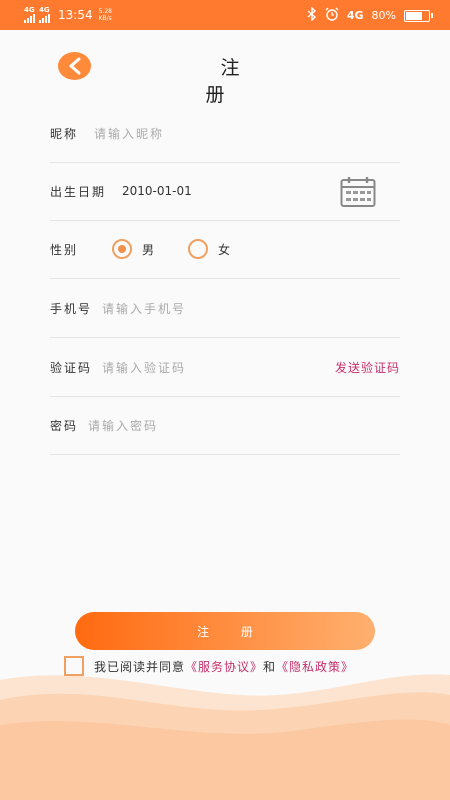 The image size is (450, 800). I want to click on battery-icon, so click(418, 15).